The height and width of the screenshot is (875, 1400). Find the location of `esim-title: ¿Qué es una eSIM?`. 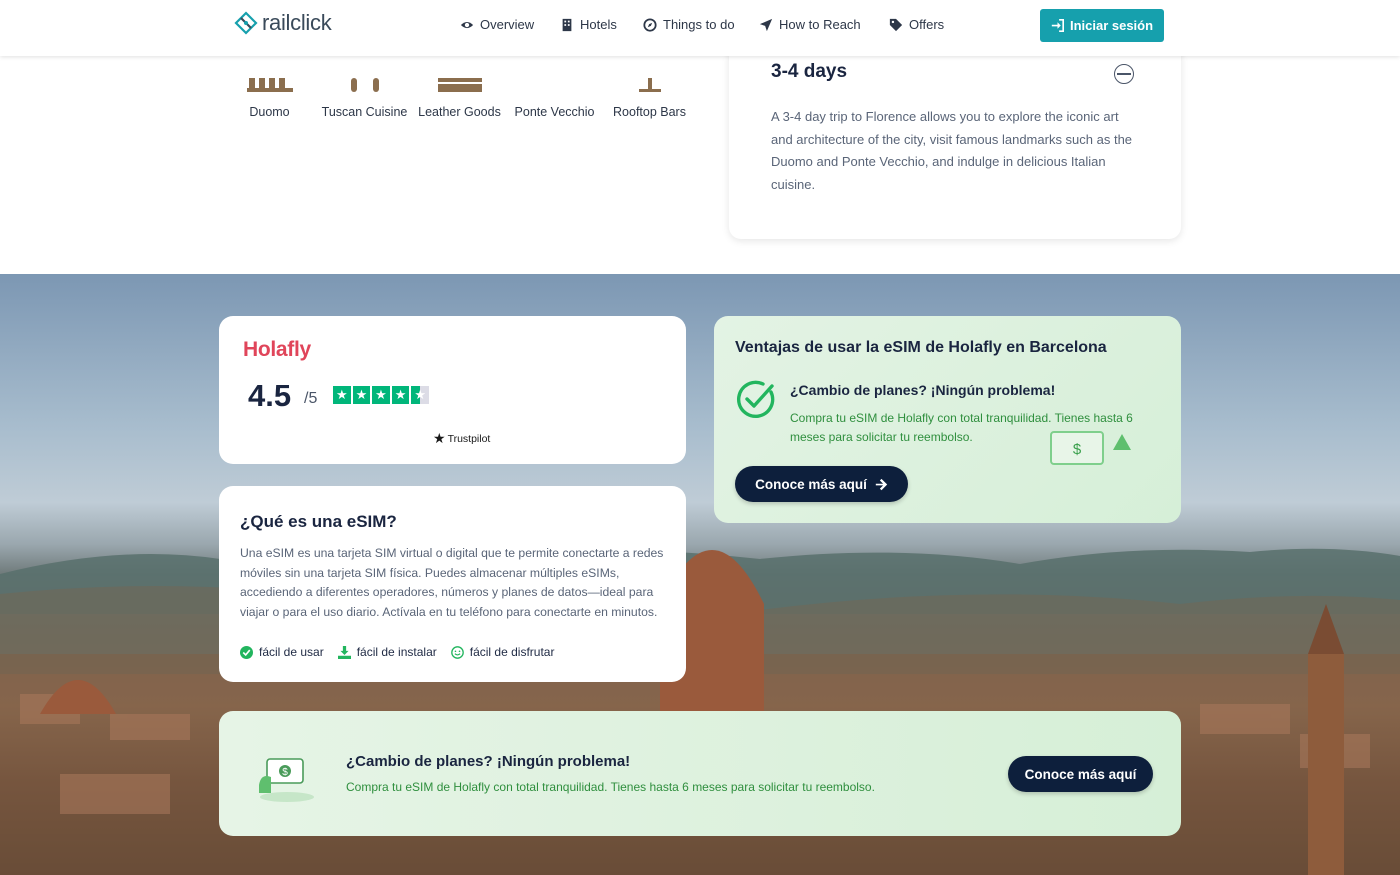

esim-title: ¿Qué es una eSIM? is located at coordinates (318, 521).